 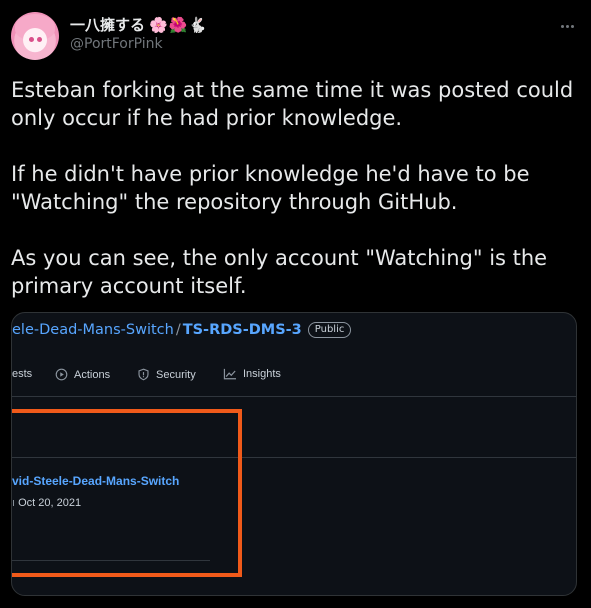 I want to click on display-name: 一八擁する 🌸🌺🐇, so click(x=139, y=24).